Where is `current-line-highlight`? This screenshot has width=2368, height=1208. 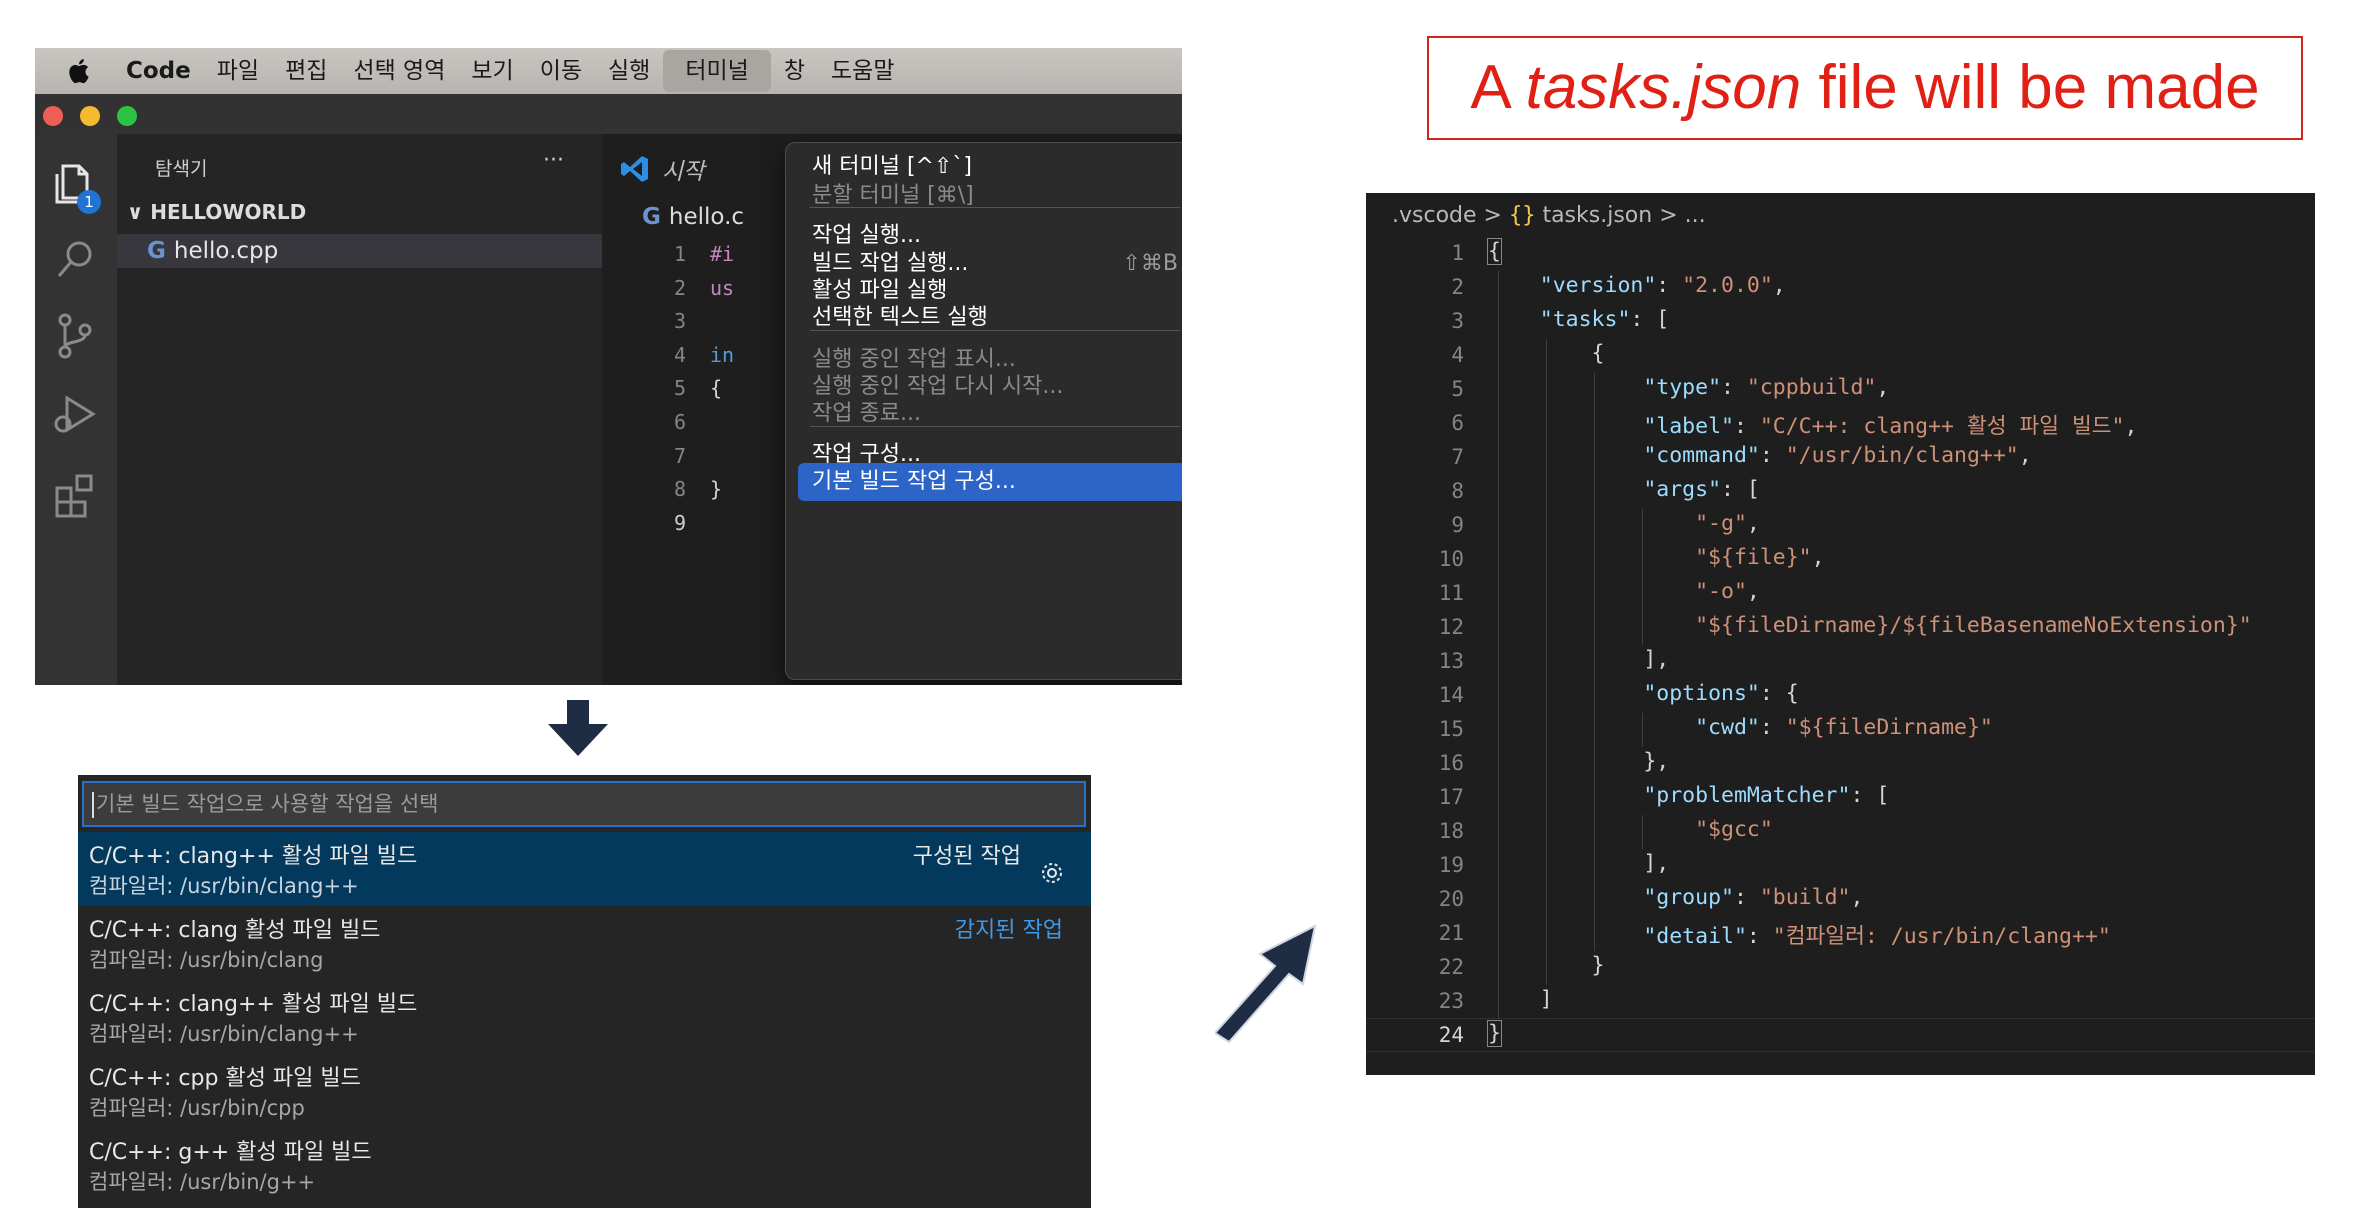
current-line-highlight is located at coordinates (1840, 1035).